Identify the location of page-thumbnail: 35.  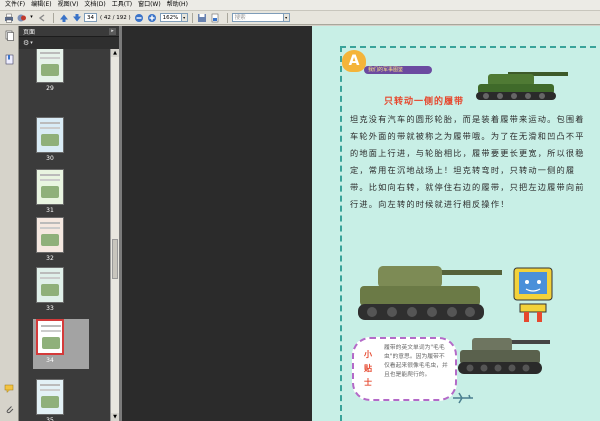
(50, 400).